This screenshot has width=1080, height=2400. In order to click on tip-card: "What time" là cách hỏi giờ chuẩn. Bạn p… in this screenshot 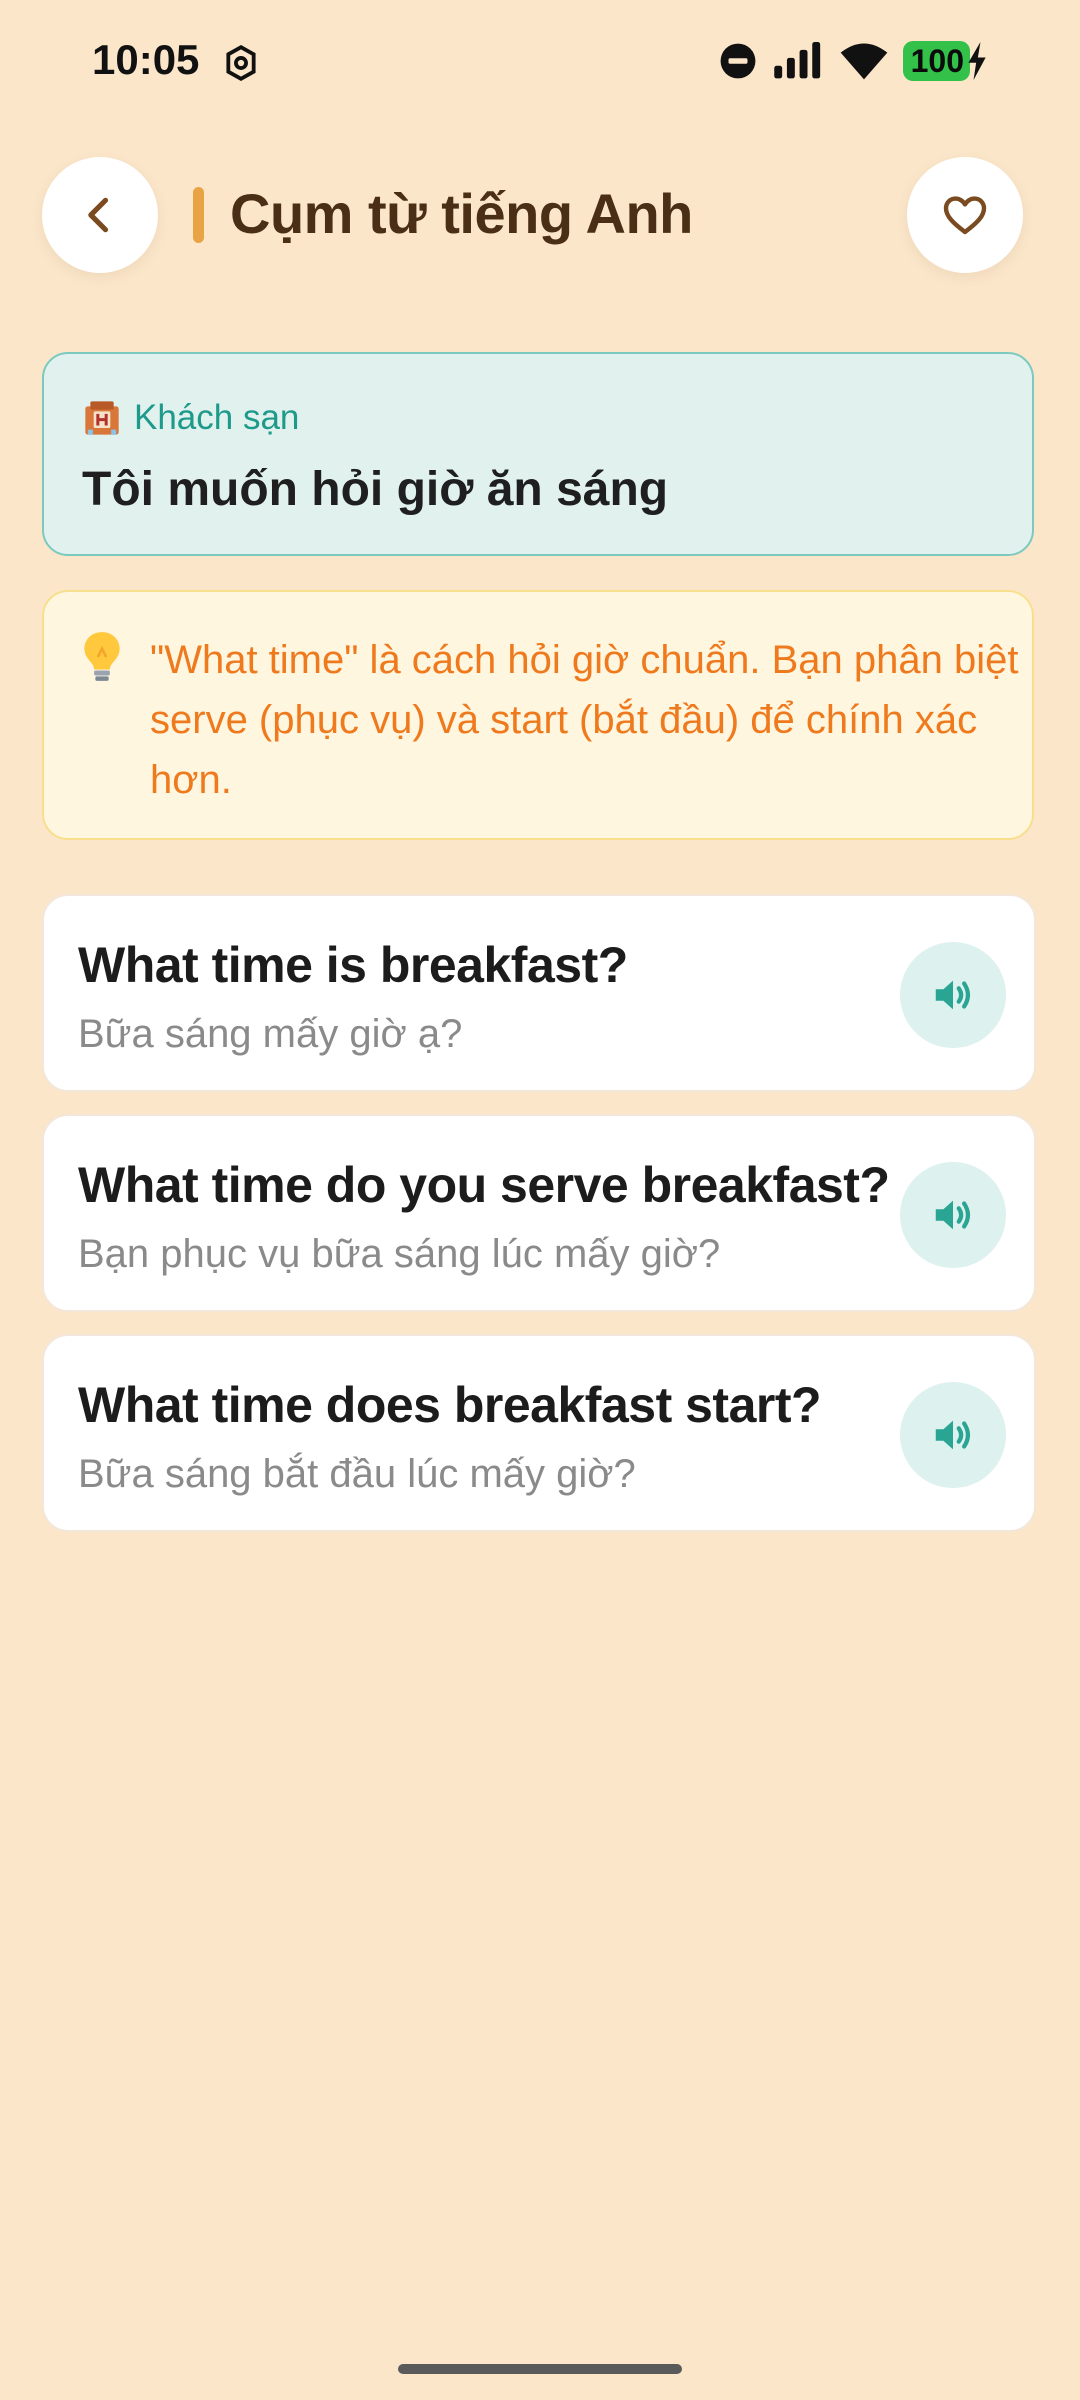, I will do `click(538, 715)`.